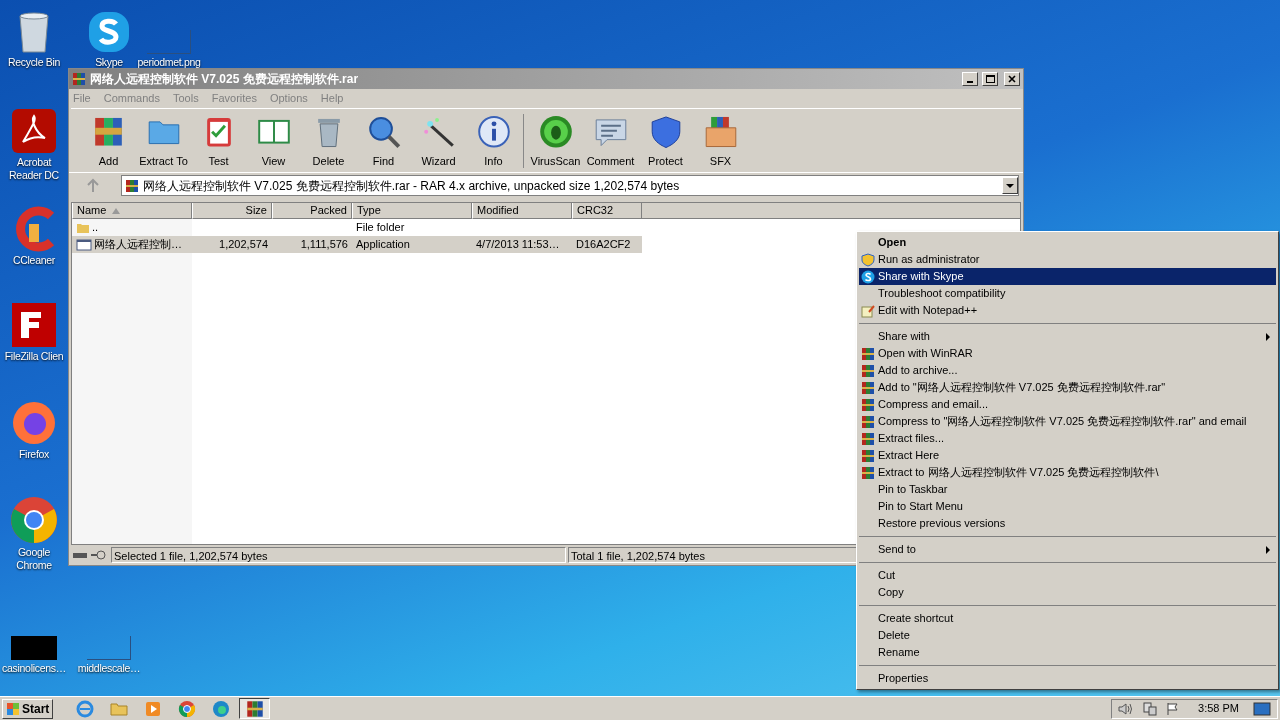 This screenshot has width=1280, height=720. What do you see at coordinates (383, 140) in the screenshot?
I see `toolbar-button: Find` at bounding box center [383, 140].